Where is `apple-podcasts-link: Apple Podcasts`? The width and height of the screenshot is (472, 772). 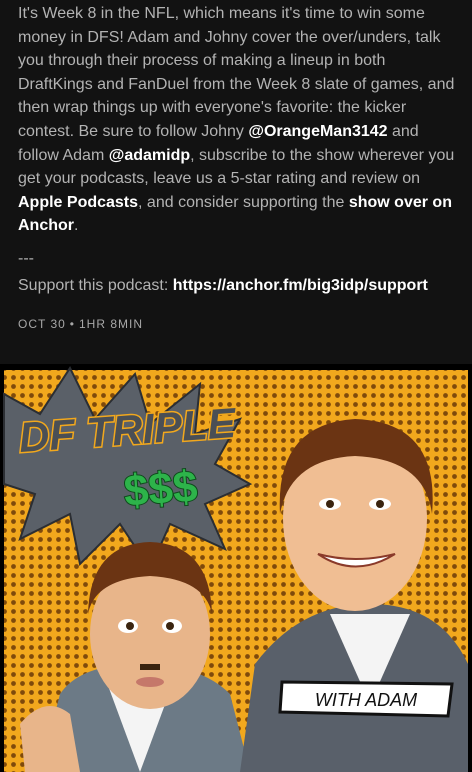 apple-podcasts-link: Apple Podcasts is located at coordinates (78, 202).